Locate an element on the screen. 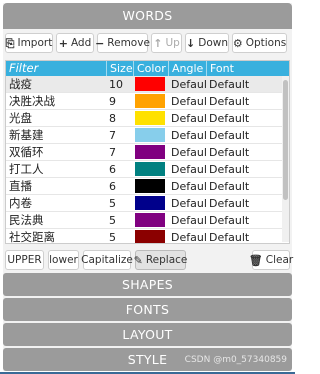  clear-button: 🗑 Clear is located at coordinates (271, 260).